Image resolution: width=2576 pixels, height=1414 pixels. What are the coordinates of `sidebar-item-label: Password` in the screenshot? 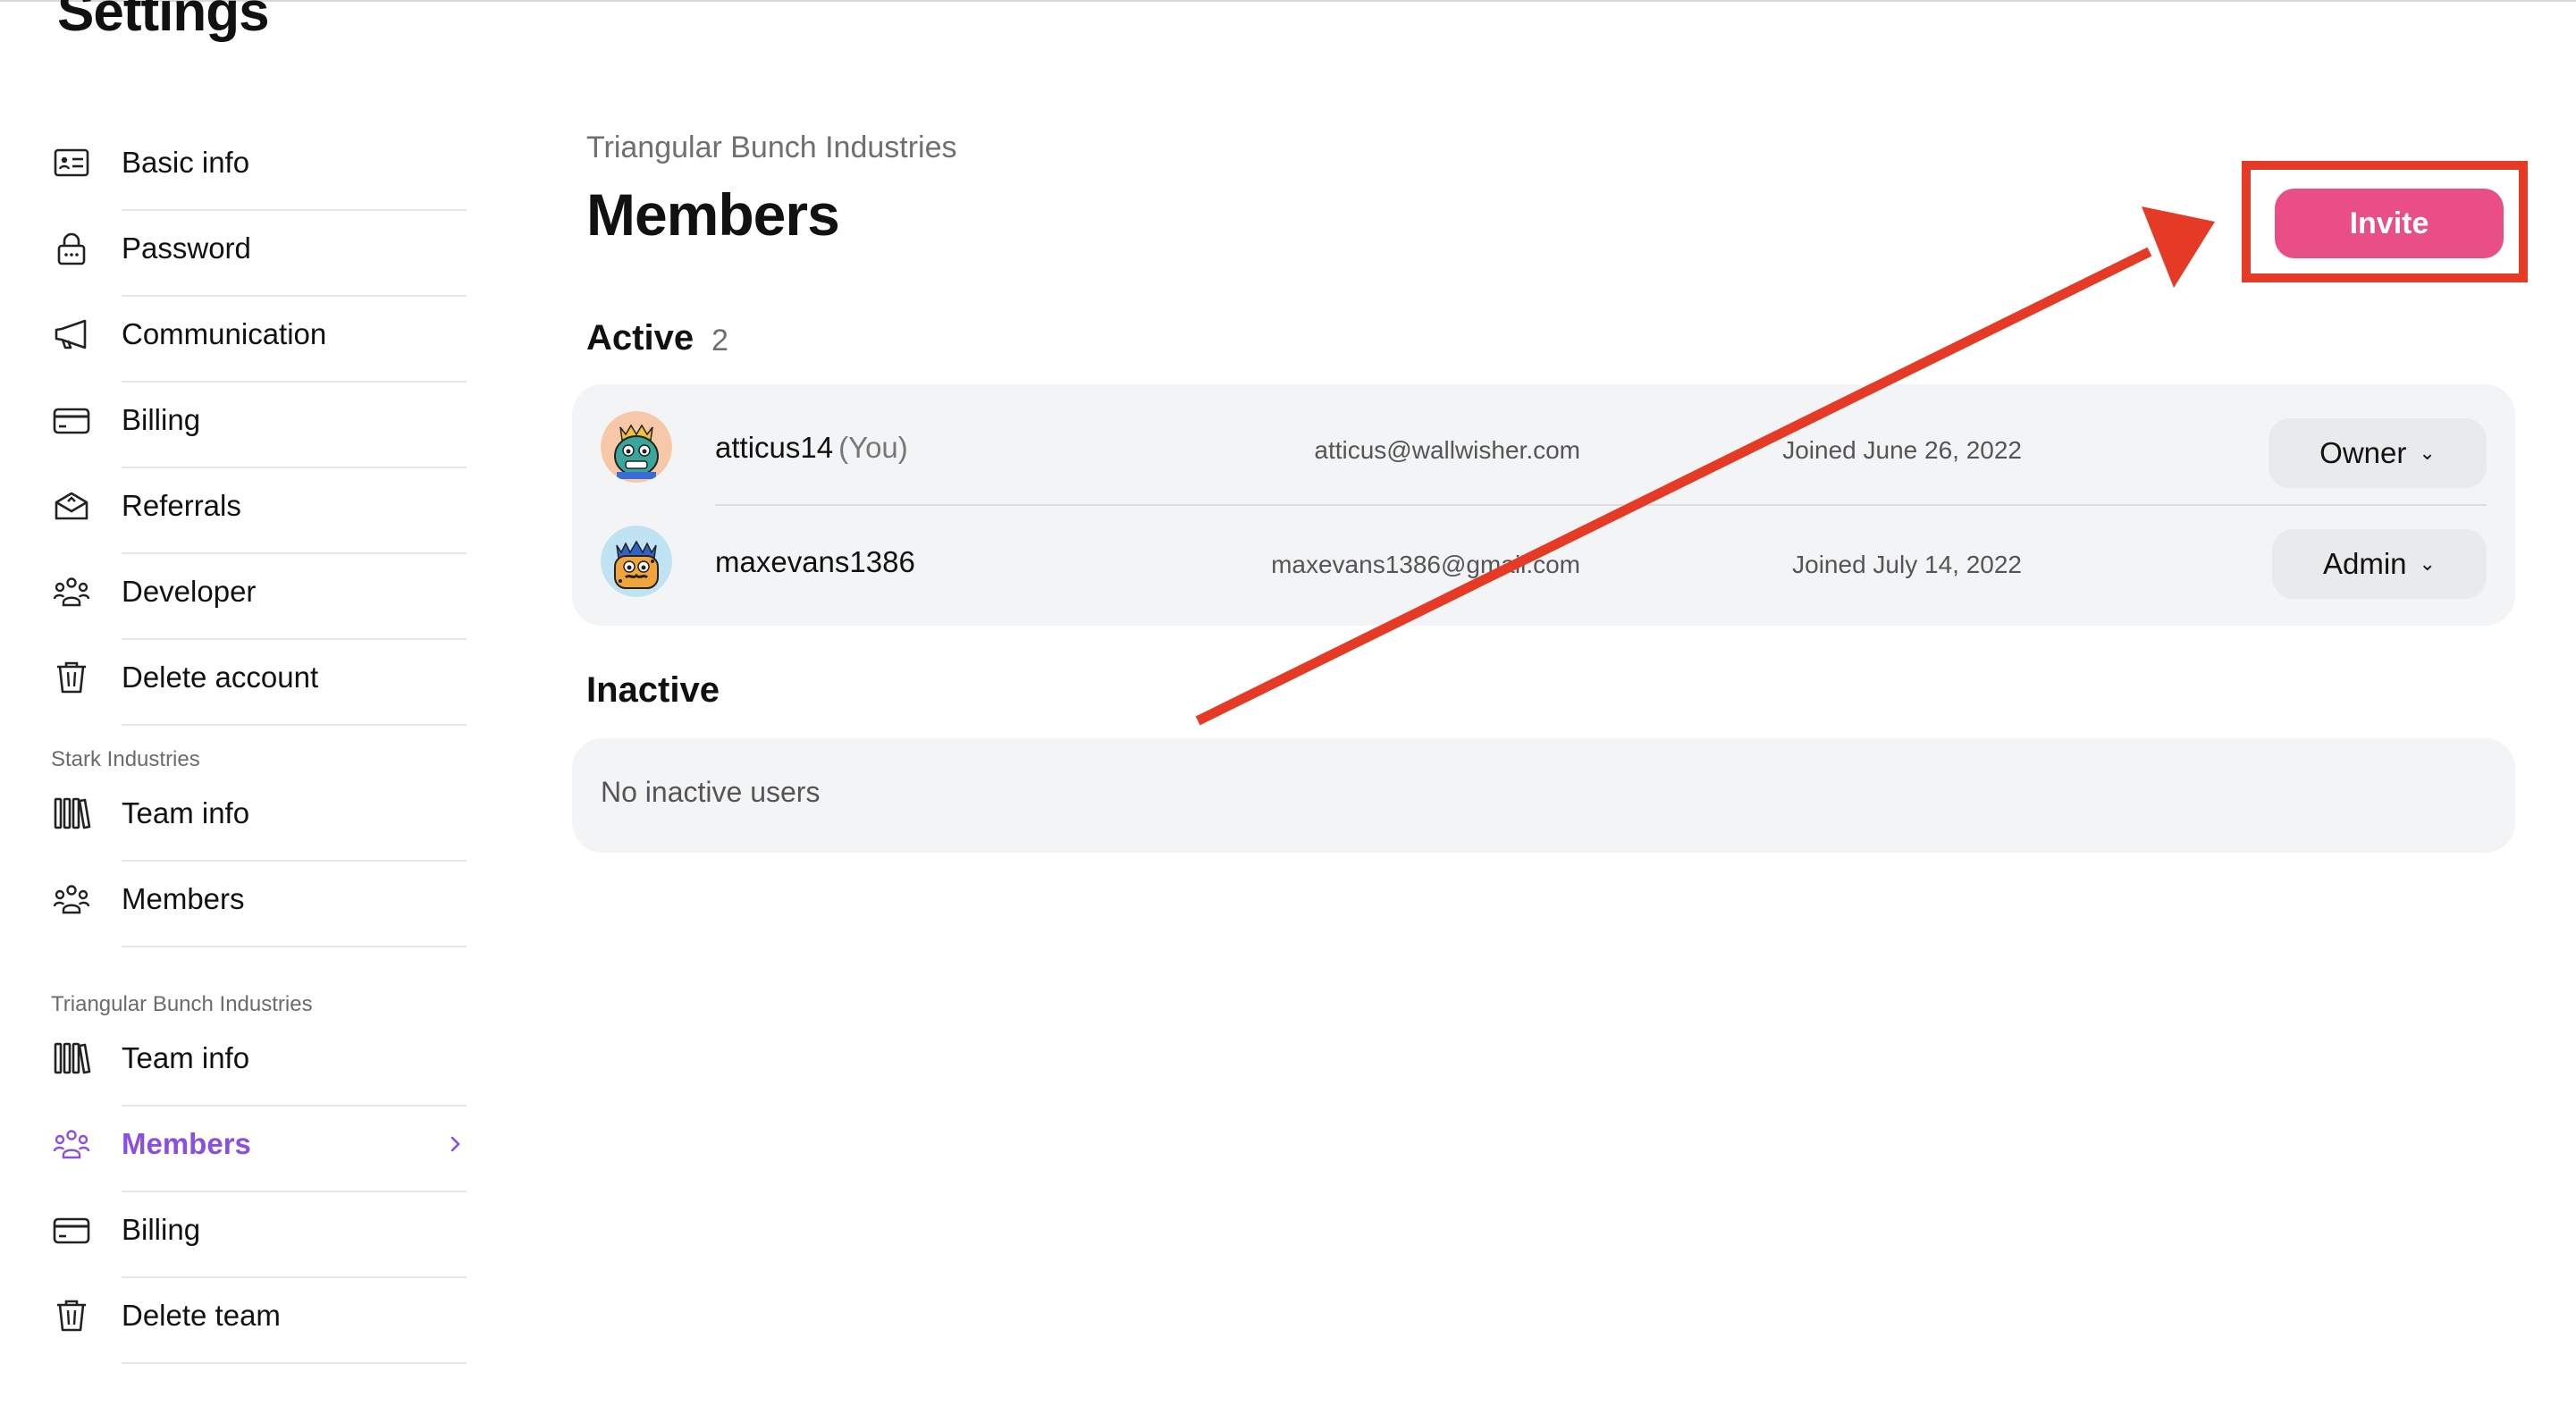 It's located at (187, 248).